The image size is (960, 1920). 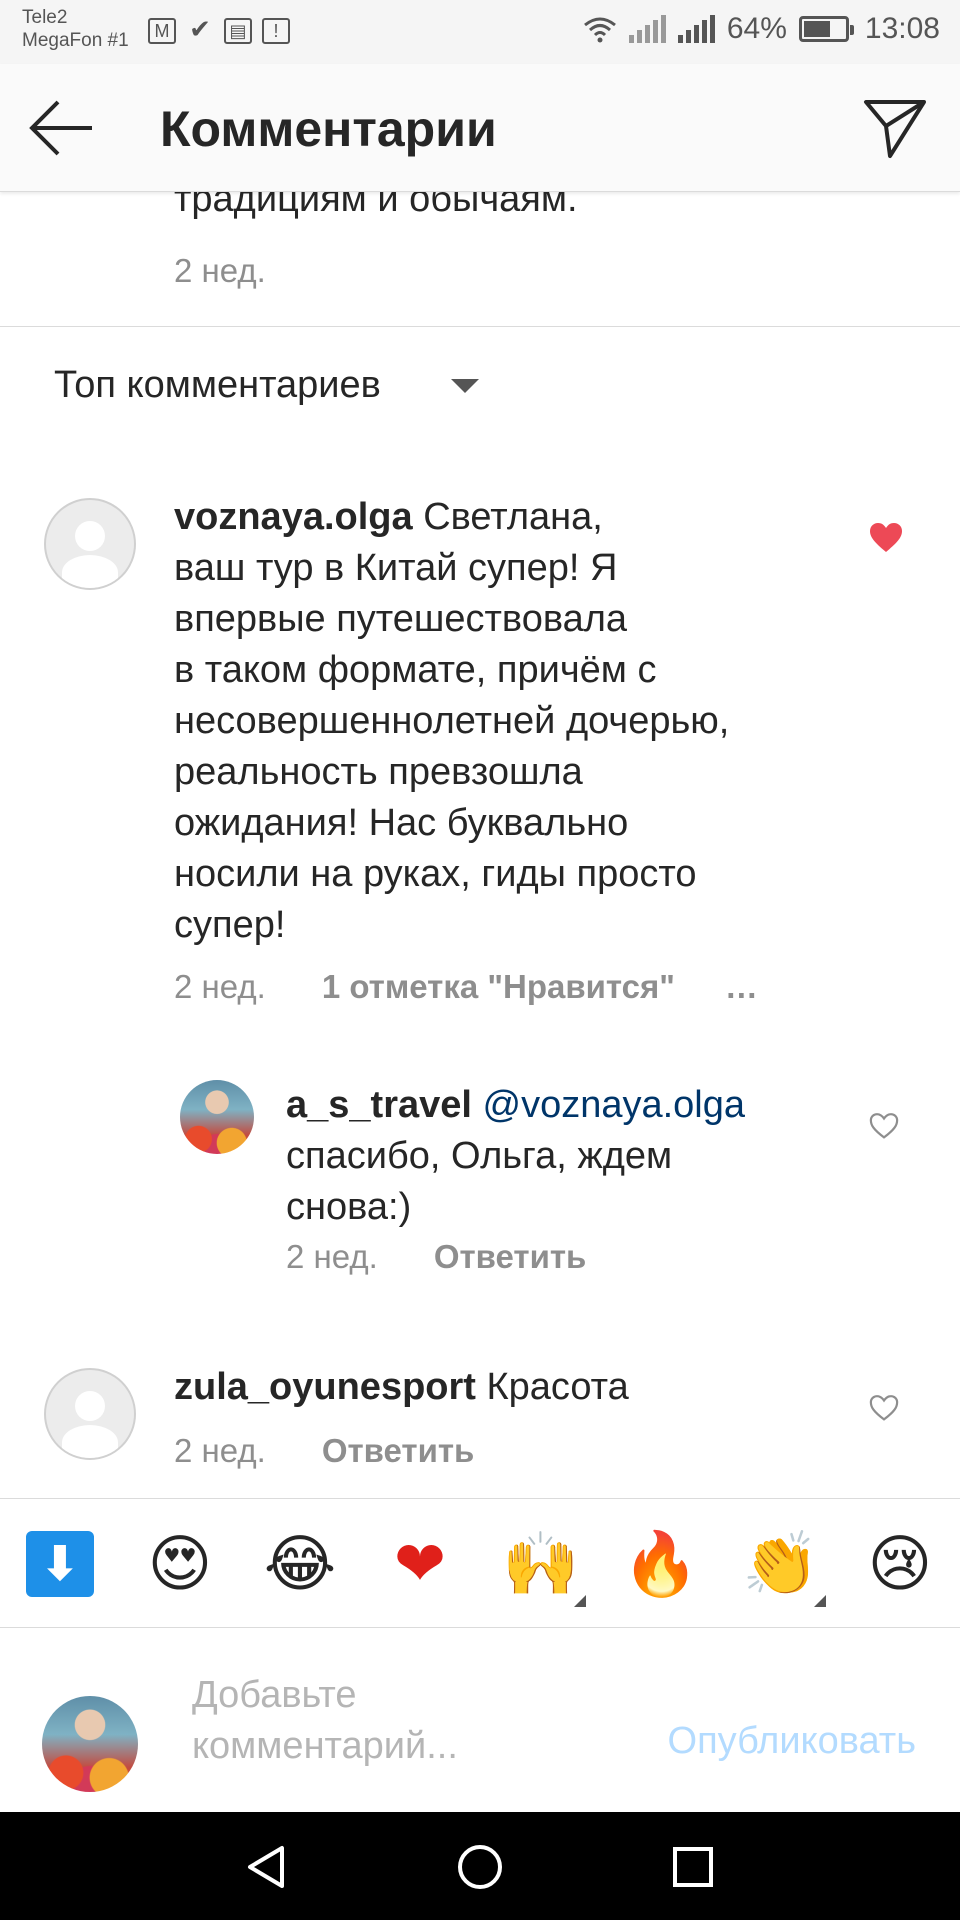 What do you see at coordinates (647, 29) in the screenshot?
I see `signal-icon-sim1` at bounding box center [647, 29].